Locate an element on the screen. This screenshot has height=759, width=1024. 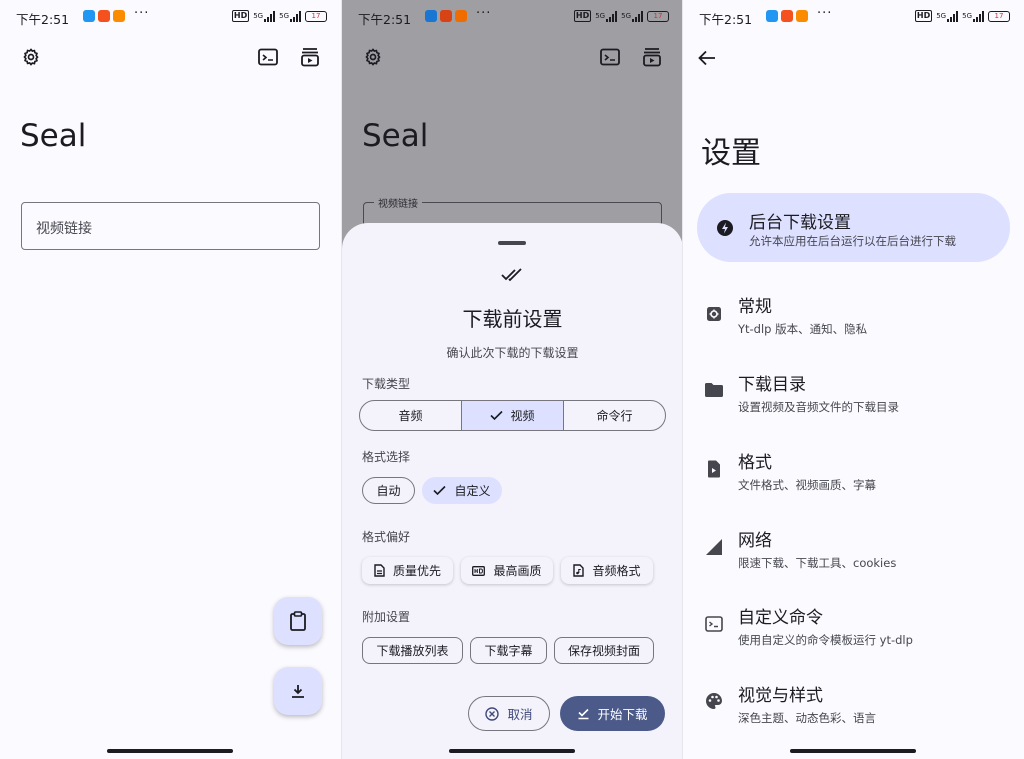
audio-format-chip: 音频格式 is located at coordinates (607, 570).